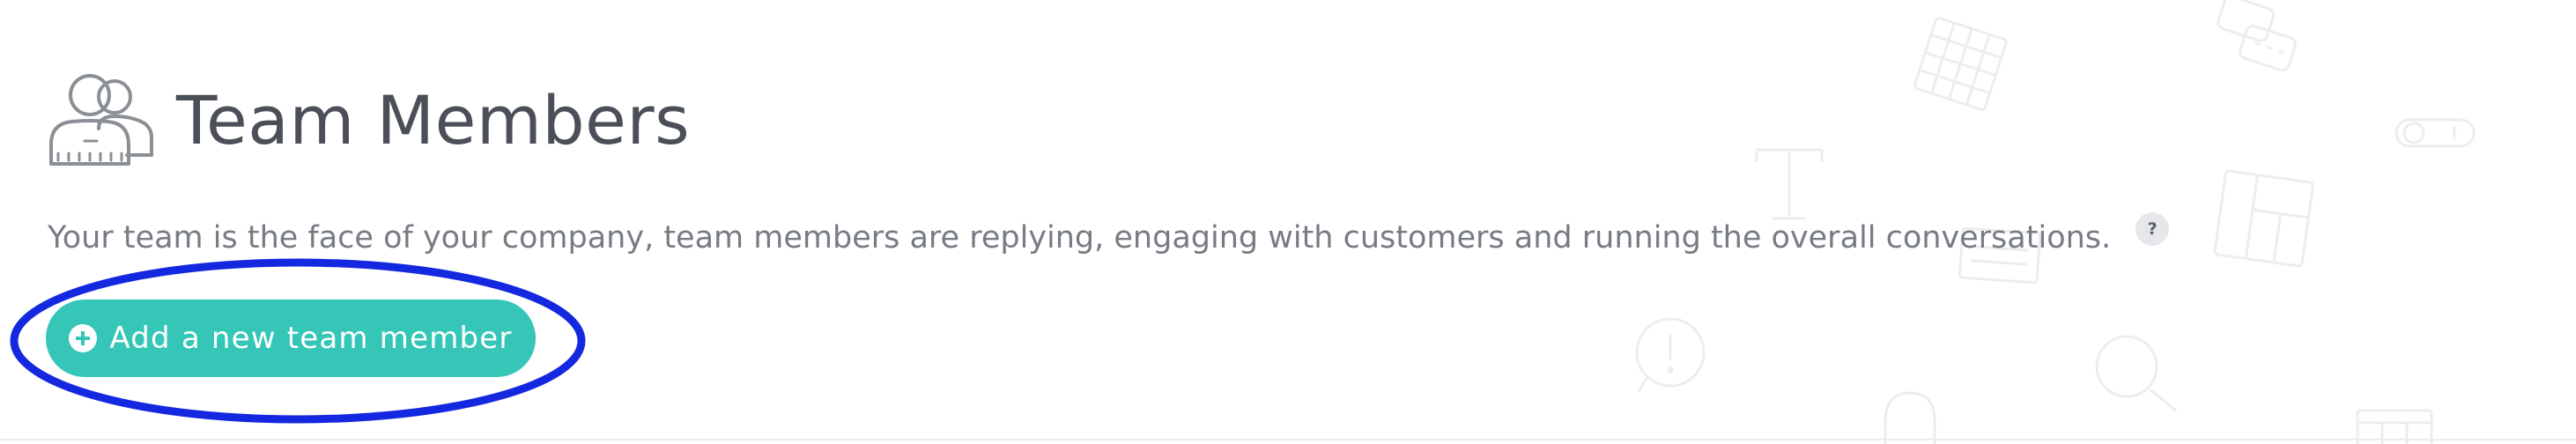 The width and height of the screenshot is (2576, 444). Describe the element at coordinates (1671, 354) in the screenshot. I see `alert-bubble-icon` at that location.